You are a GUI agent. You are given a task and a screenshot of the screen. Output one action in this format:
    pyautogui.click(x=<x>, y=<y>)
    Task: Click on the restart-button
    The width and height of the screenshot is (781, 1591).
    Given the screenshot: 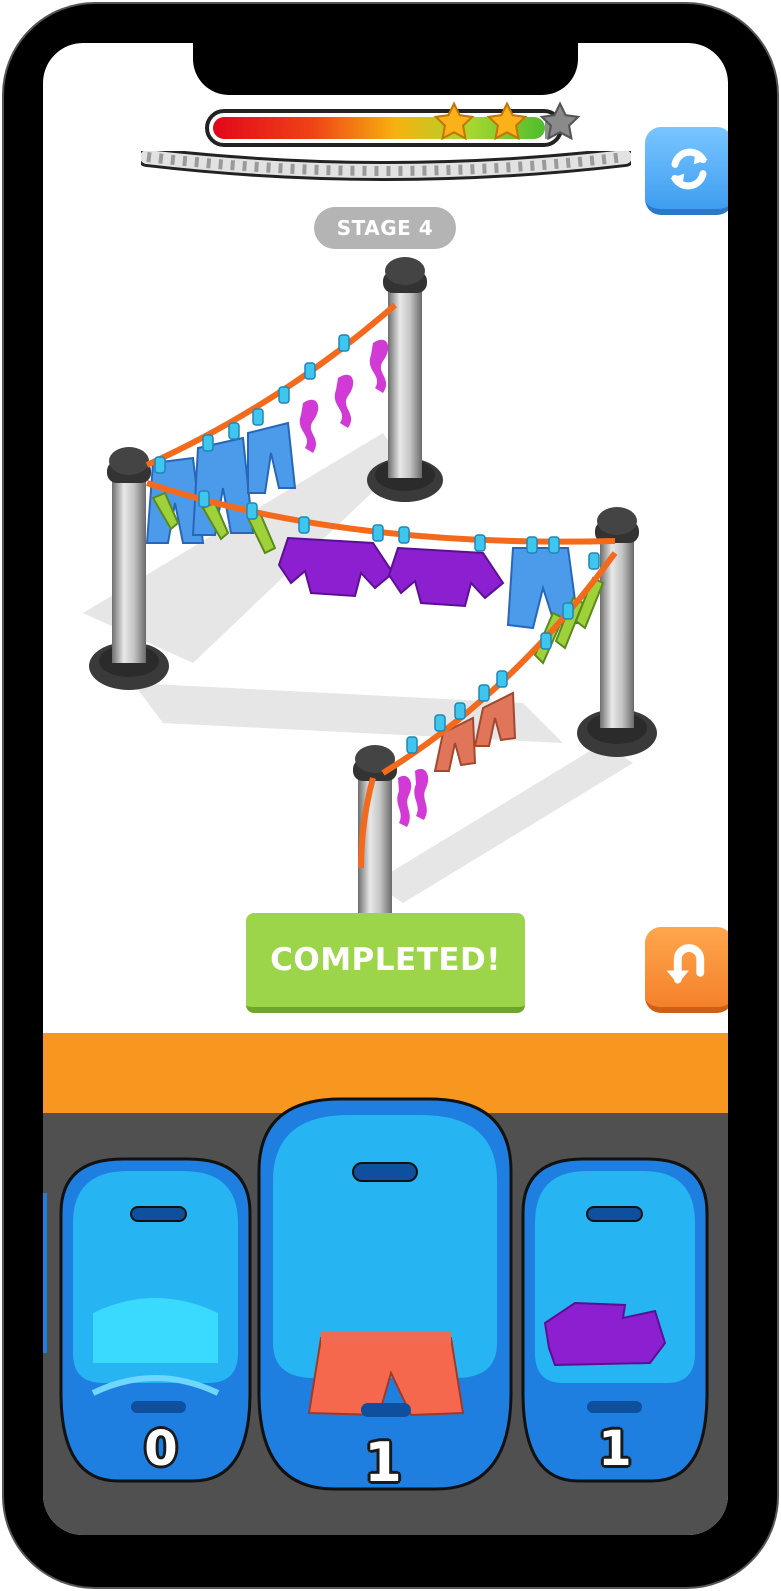 What is the action you would take?
    pyautogui.click(x=686, y=171)
    